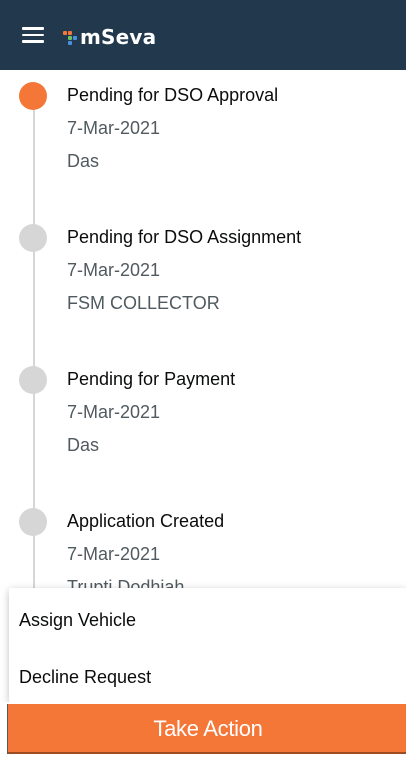  I want to click on decline-request-option: Decline Request, so click(207, 673).